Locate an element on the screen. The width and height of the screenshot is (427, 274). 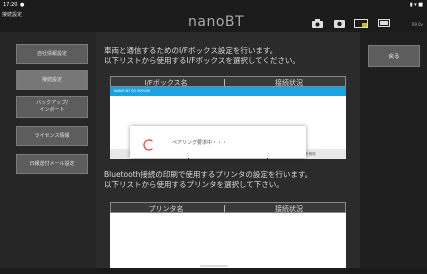
sidebar-item-report-mail: 日報送付メール設定 is located at coordinates (52, 164).